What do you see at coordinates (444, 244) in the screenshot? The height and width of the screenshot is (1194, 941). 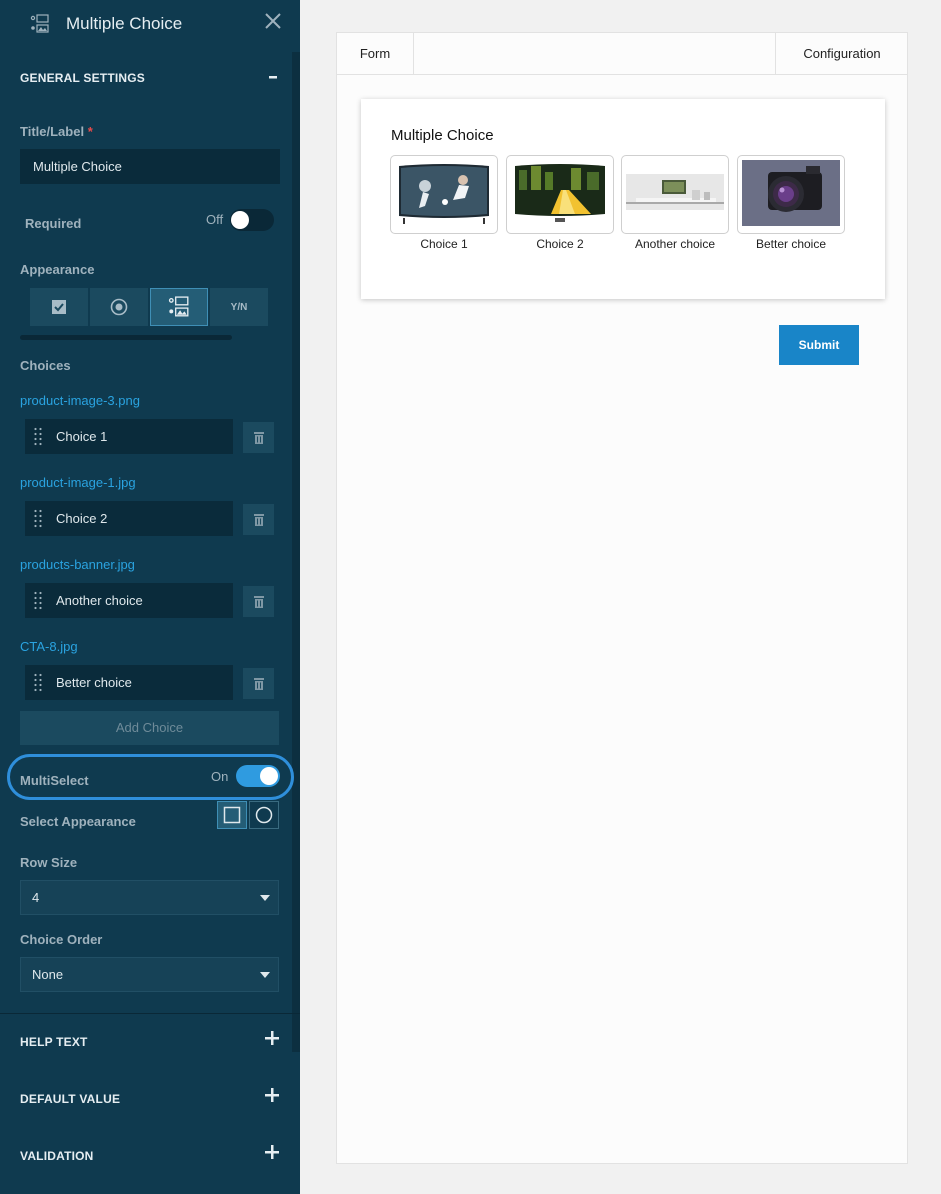 I see `choice-tile-label: Choice 1` at bounding box center [444, 244].